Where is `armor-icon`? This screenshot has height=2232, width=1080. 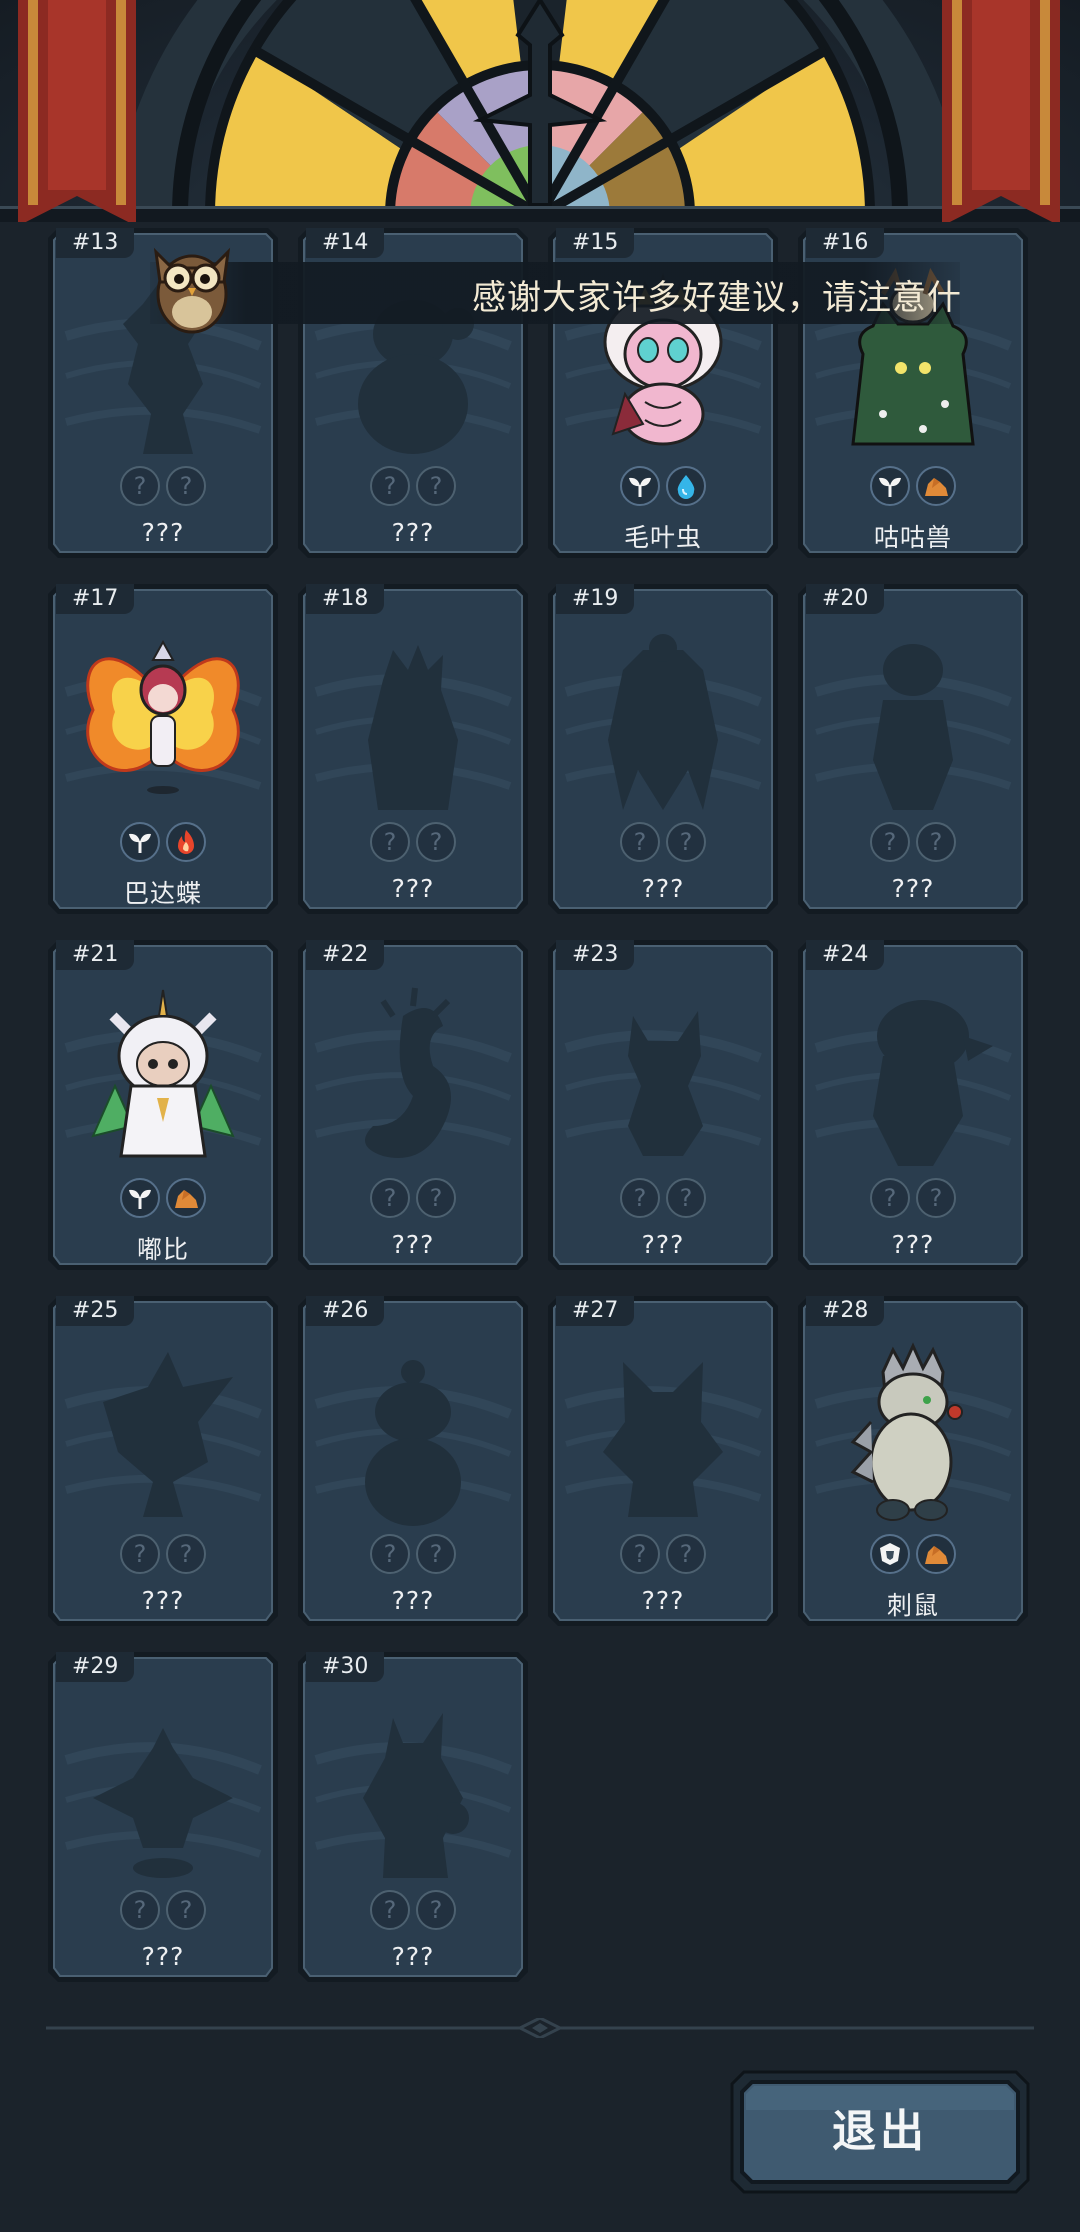
armor-icon is located at coordinates (890, 1554).